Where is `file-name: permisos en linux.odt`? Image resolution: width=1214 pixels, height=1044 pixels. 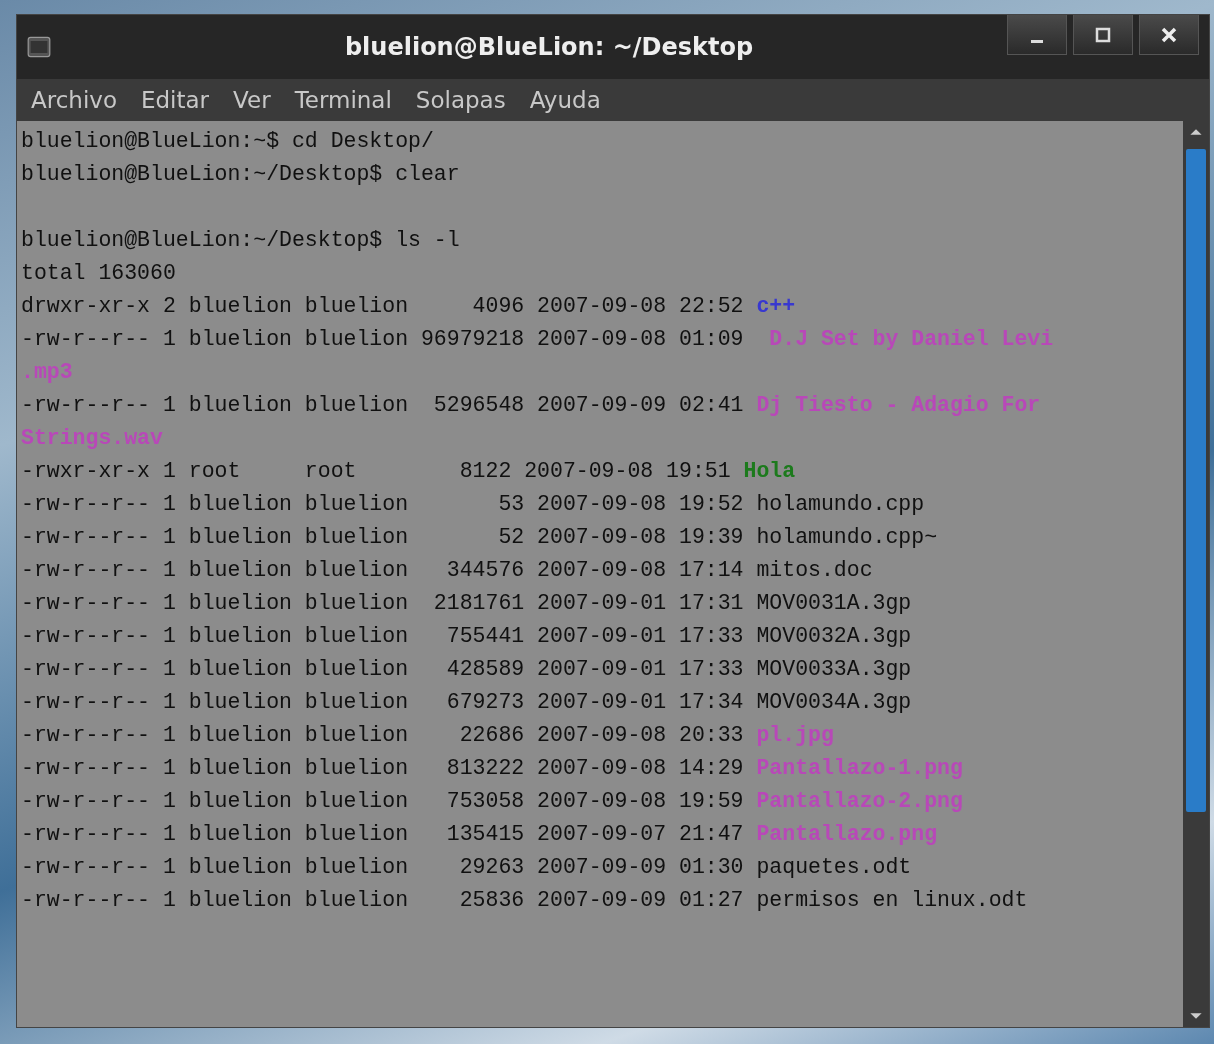 file-name: permisos en linux.odt is located at coordinates (892, 900).